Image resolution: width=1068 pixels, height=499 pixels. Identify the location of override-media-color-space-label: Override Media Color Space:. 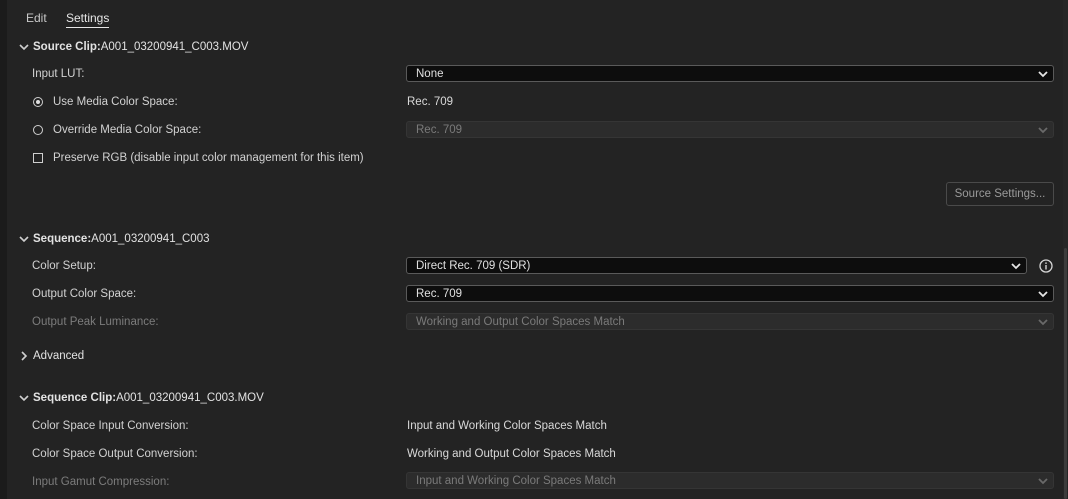
(127, 130).